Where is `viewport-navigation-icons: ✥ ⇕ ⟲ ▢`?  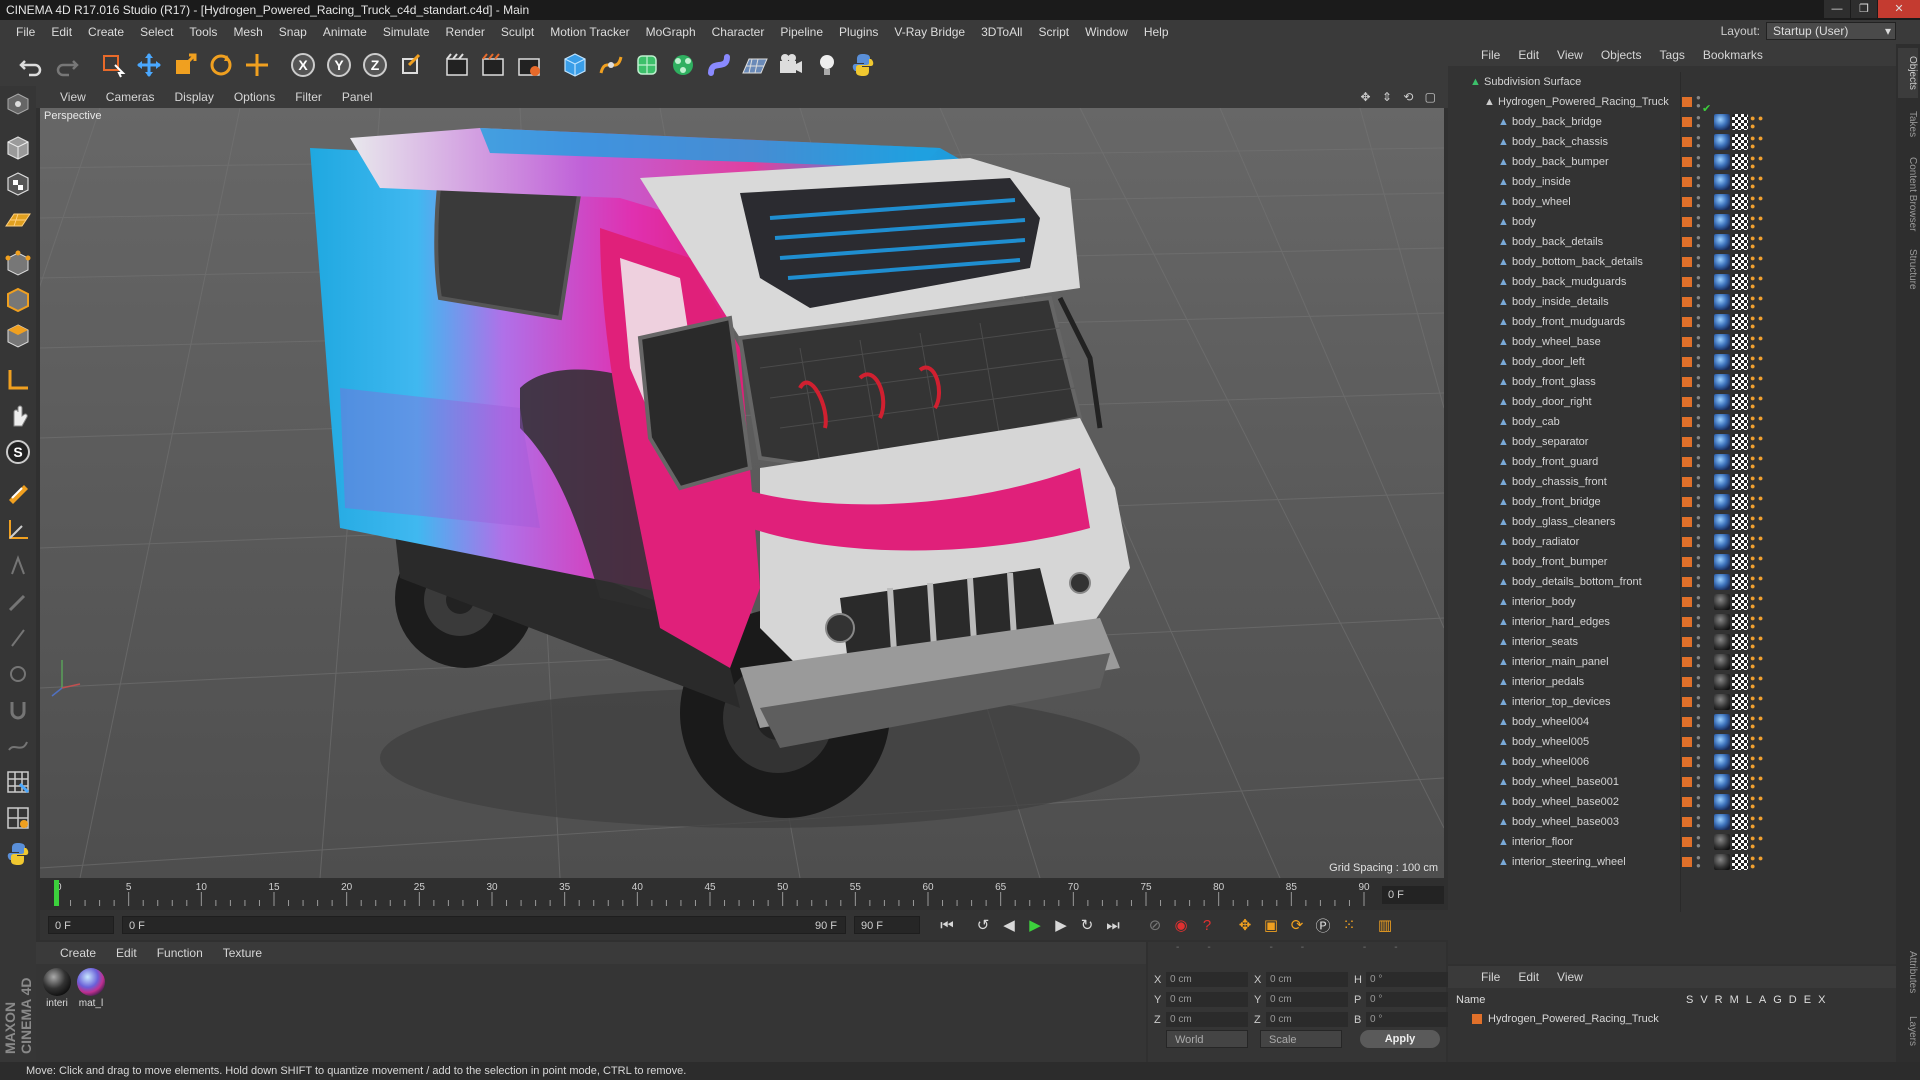 viewport-navigation-icons: ✥ ⇕ ⟲ ▢ is located at coordinates (1400, 97).